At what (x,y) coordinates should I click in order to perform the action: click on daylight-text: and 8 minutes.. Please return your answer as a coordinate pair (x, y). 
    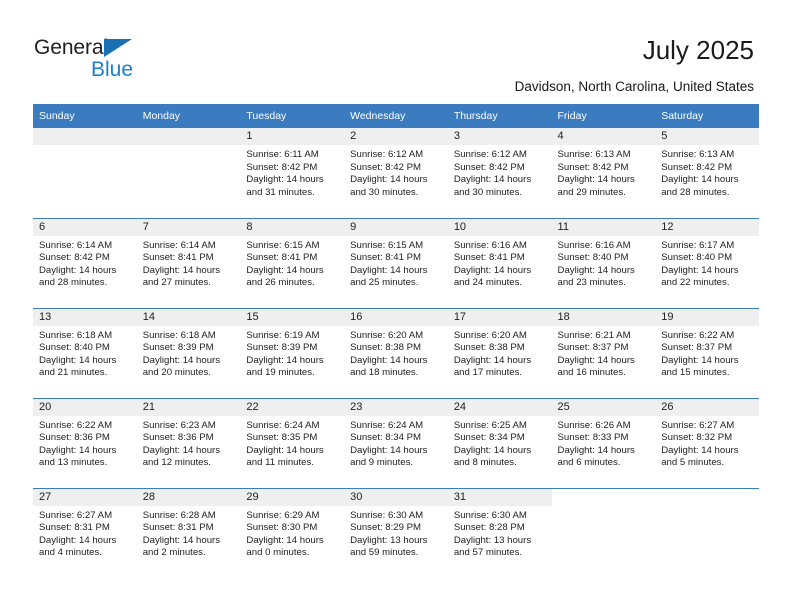
    Looking at the image, I should click on (485, 463).